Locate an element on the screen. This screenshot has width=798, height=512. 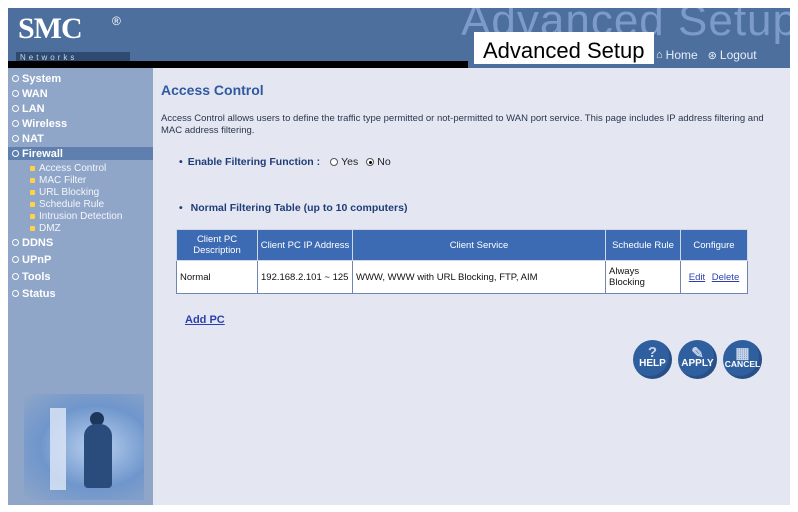
logo-text: SMC is located at coordinates (50, 28).